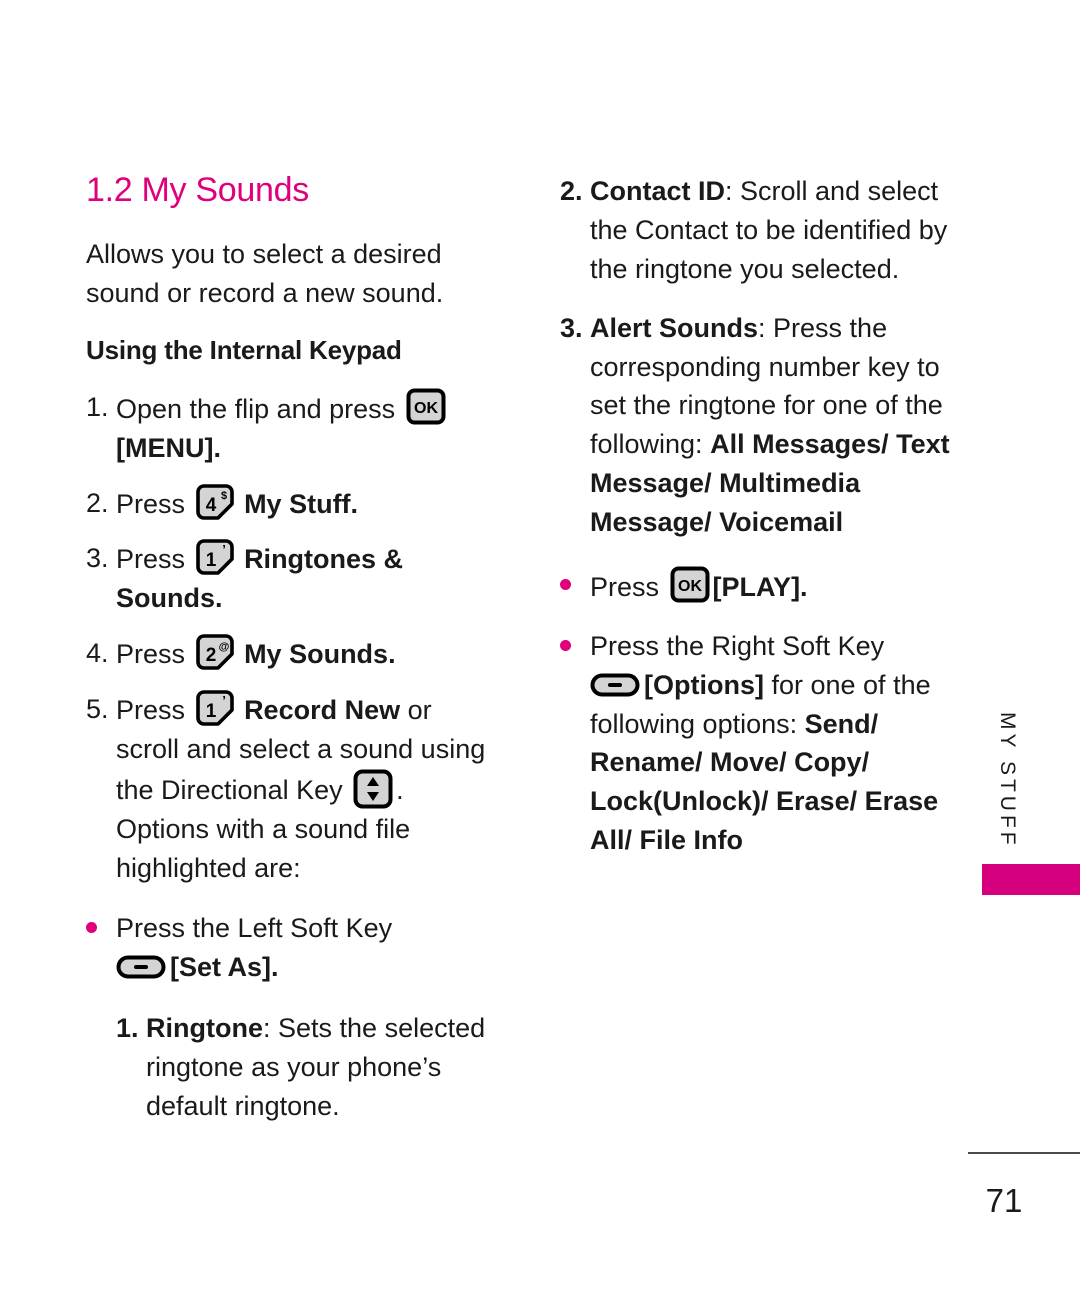 The image size is (1080, 1295). Describe the element at coordinates (210, 655) in the screenshot. I see `number-key-digit: 2` at that location.